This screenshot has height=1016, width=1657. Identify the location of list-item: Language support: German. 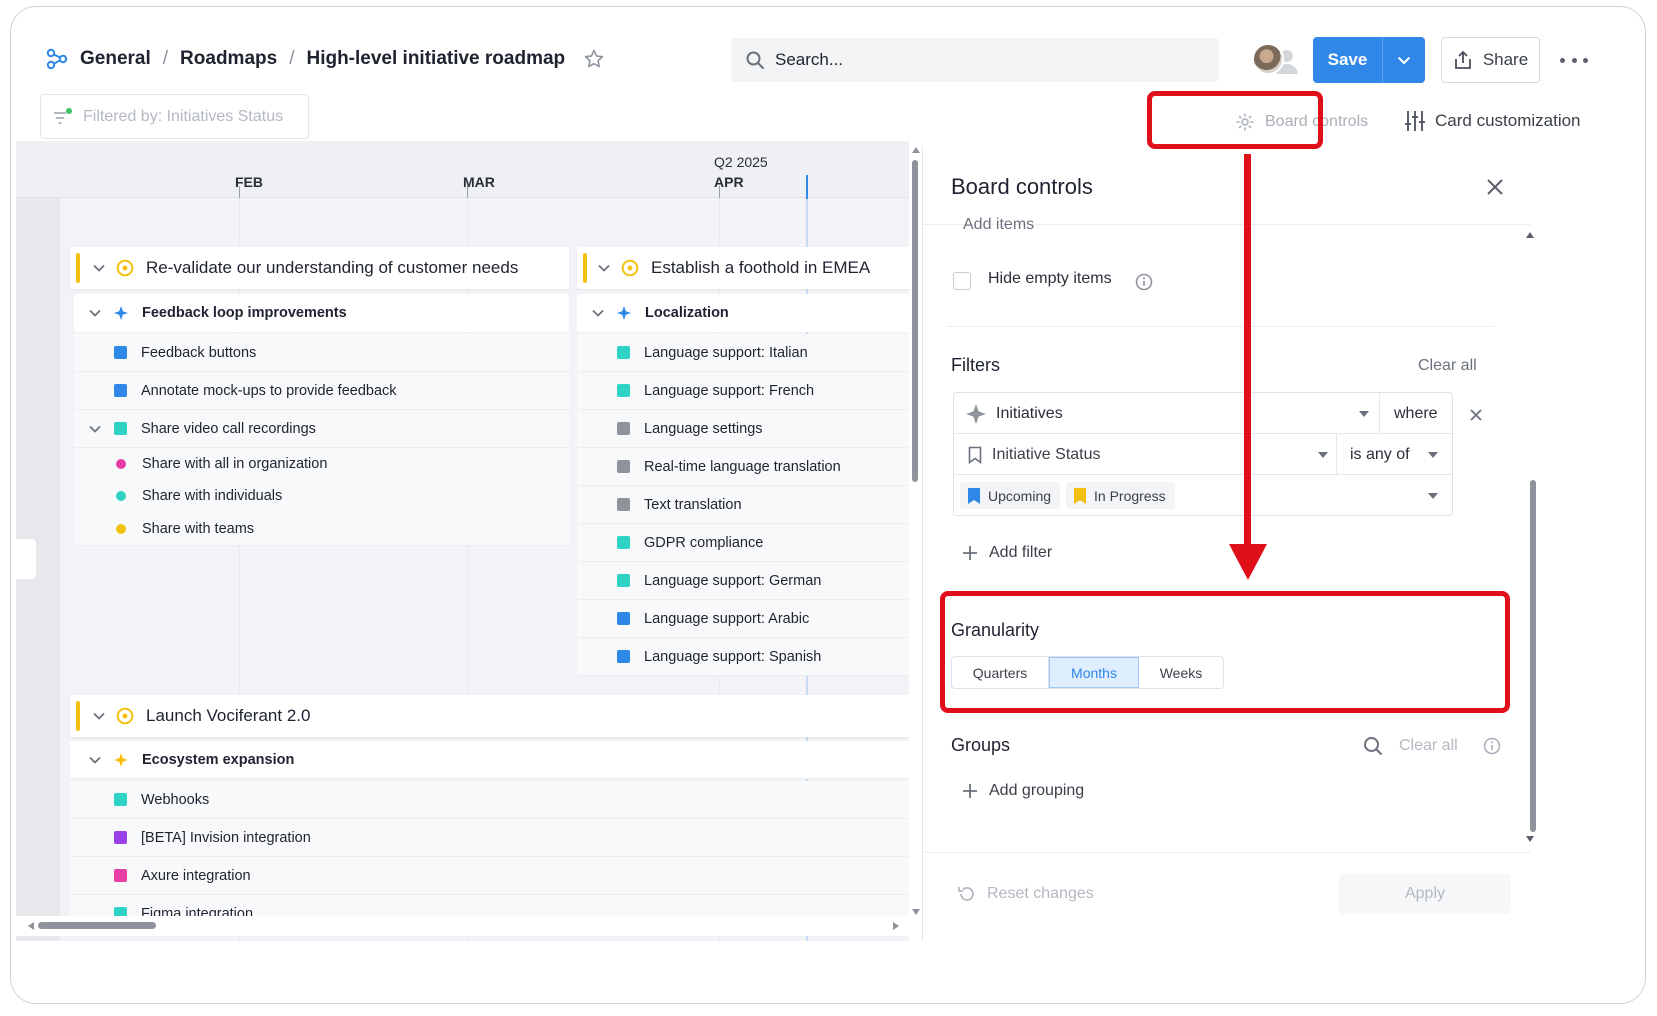
(743, 581).